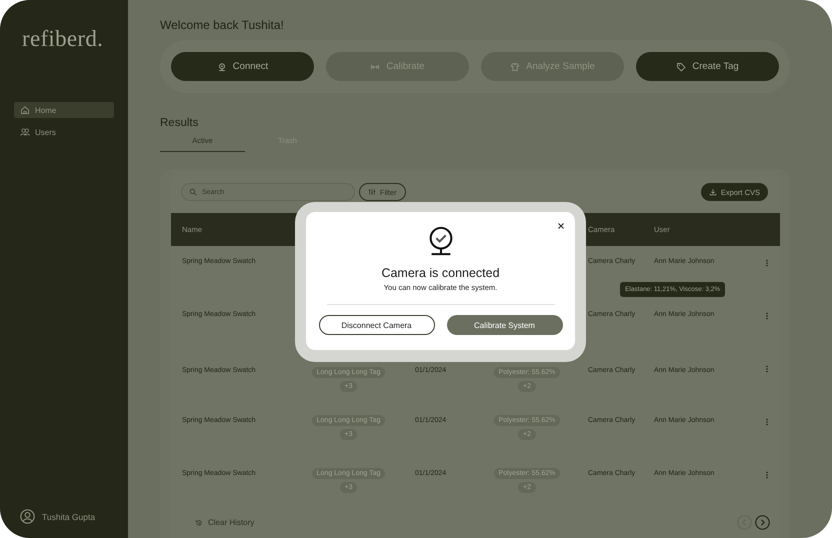 Image resolution: width=832 pixels, height=538 pixels. What do you see at coordinates (25, 132) in the screenshot?
I see `users-icon` at bounding box center [25, 132].